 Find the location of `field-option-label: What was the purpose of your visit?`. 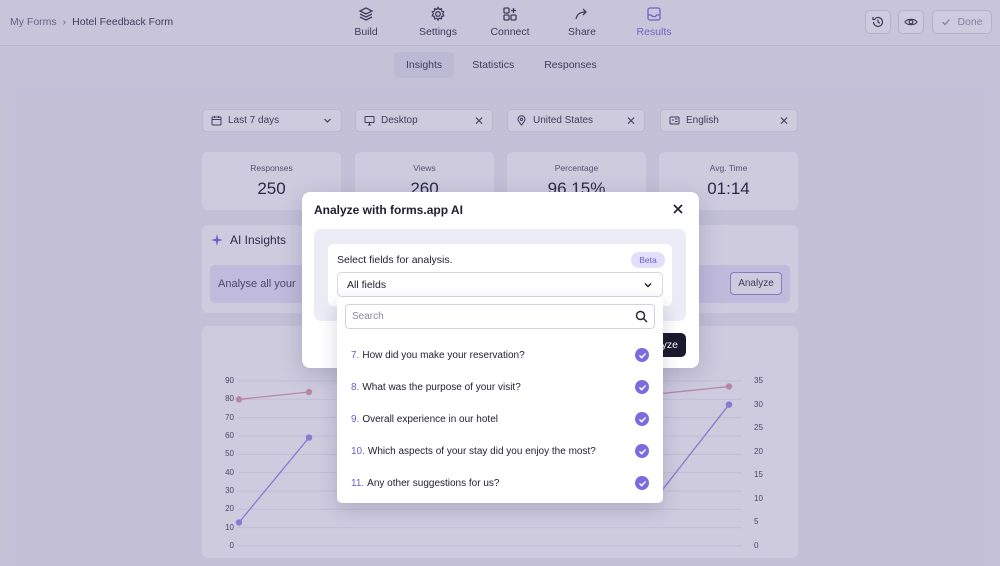

field-option-label: What was the purpose of your visit? is located at coordinates (441, 387).